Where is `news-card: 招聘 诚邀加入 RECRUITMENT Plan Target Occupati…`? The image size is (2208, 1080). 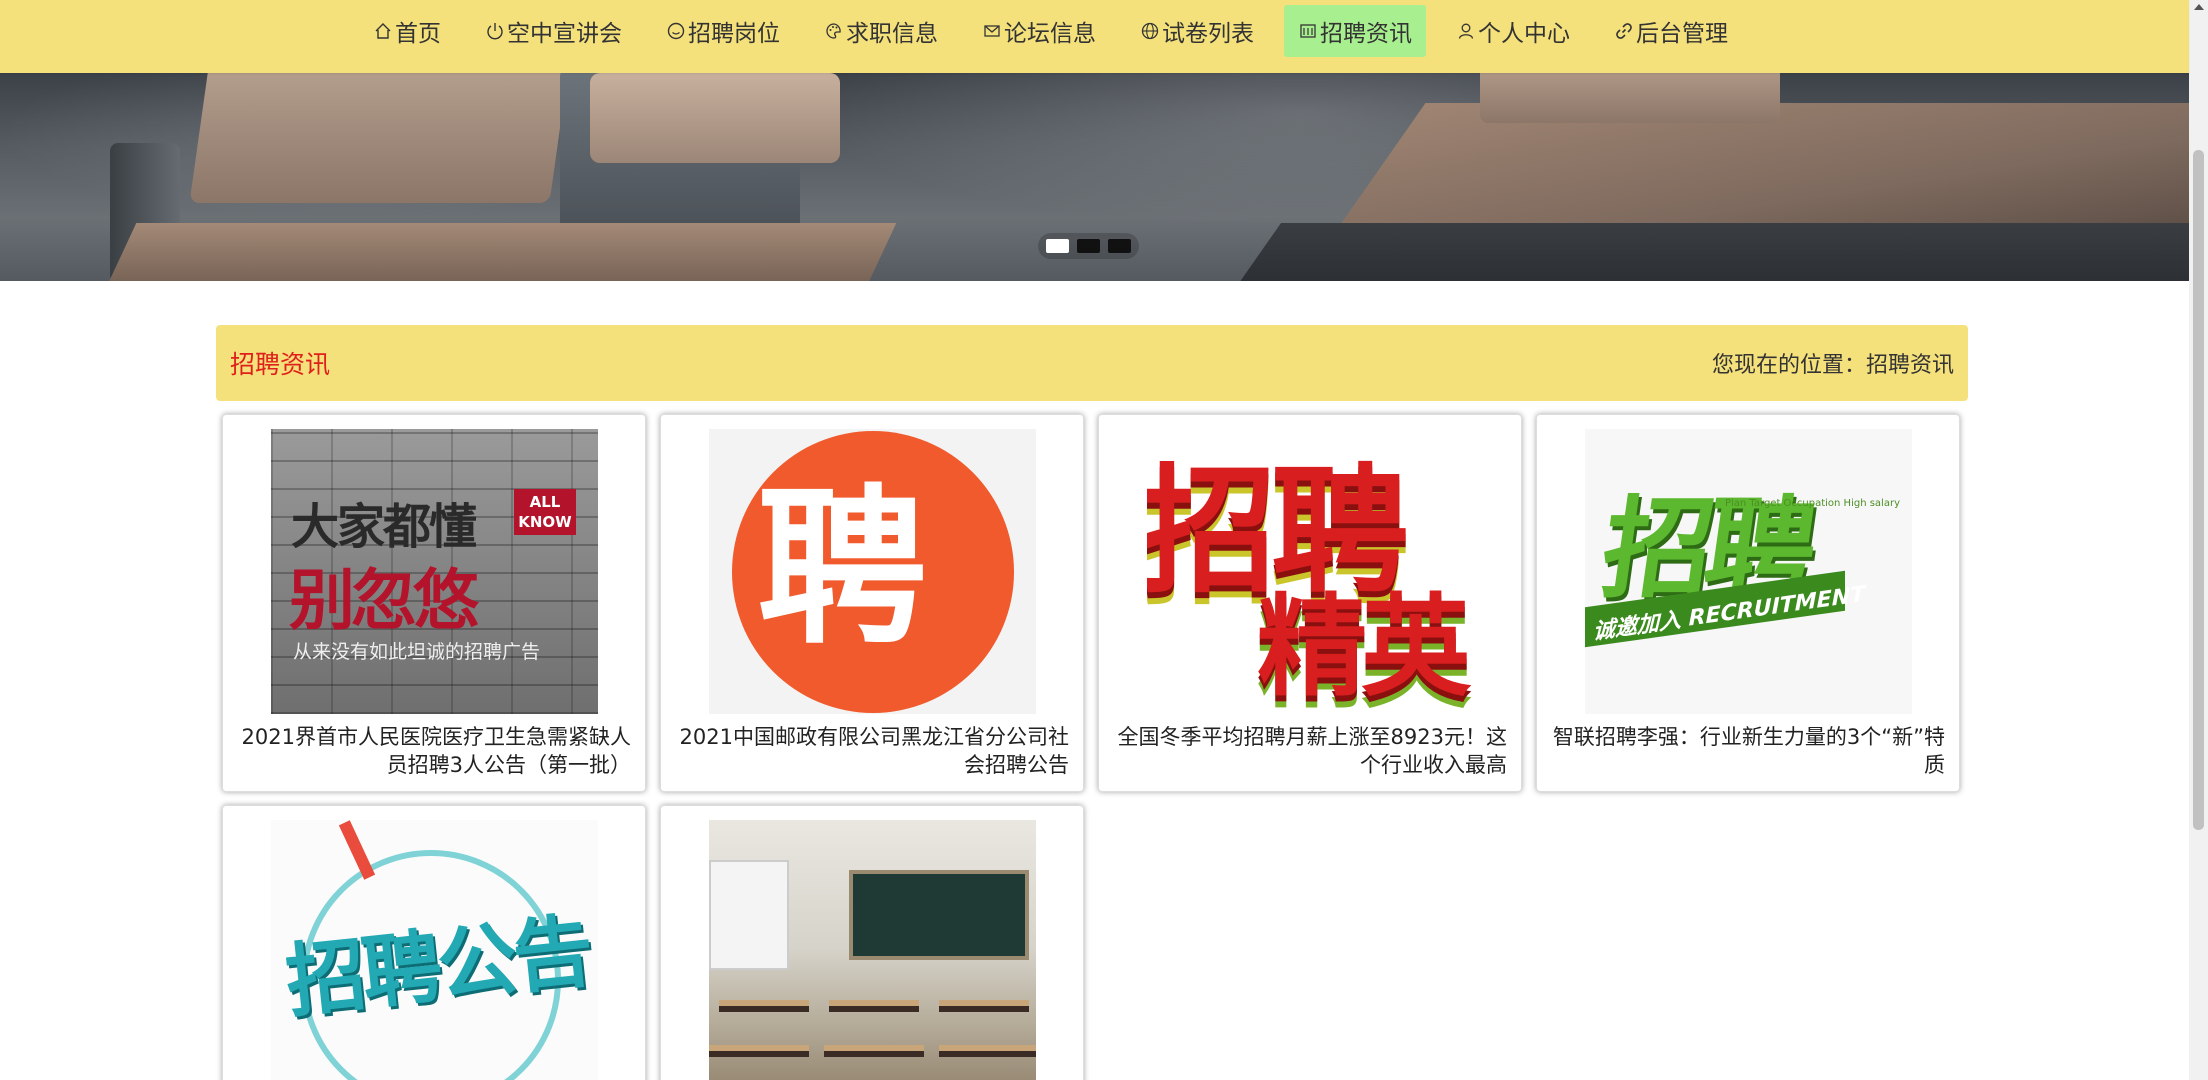
news-card: 招聘 诚邀加入 RECRUITMENT Plan Target Occupati… is located at coordinates (1748, 603).